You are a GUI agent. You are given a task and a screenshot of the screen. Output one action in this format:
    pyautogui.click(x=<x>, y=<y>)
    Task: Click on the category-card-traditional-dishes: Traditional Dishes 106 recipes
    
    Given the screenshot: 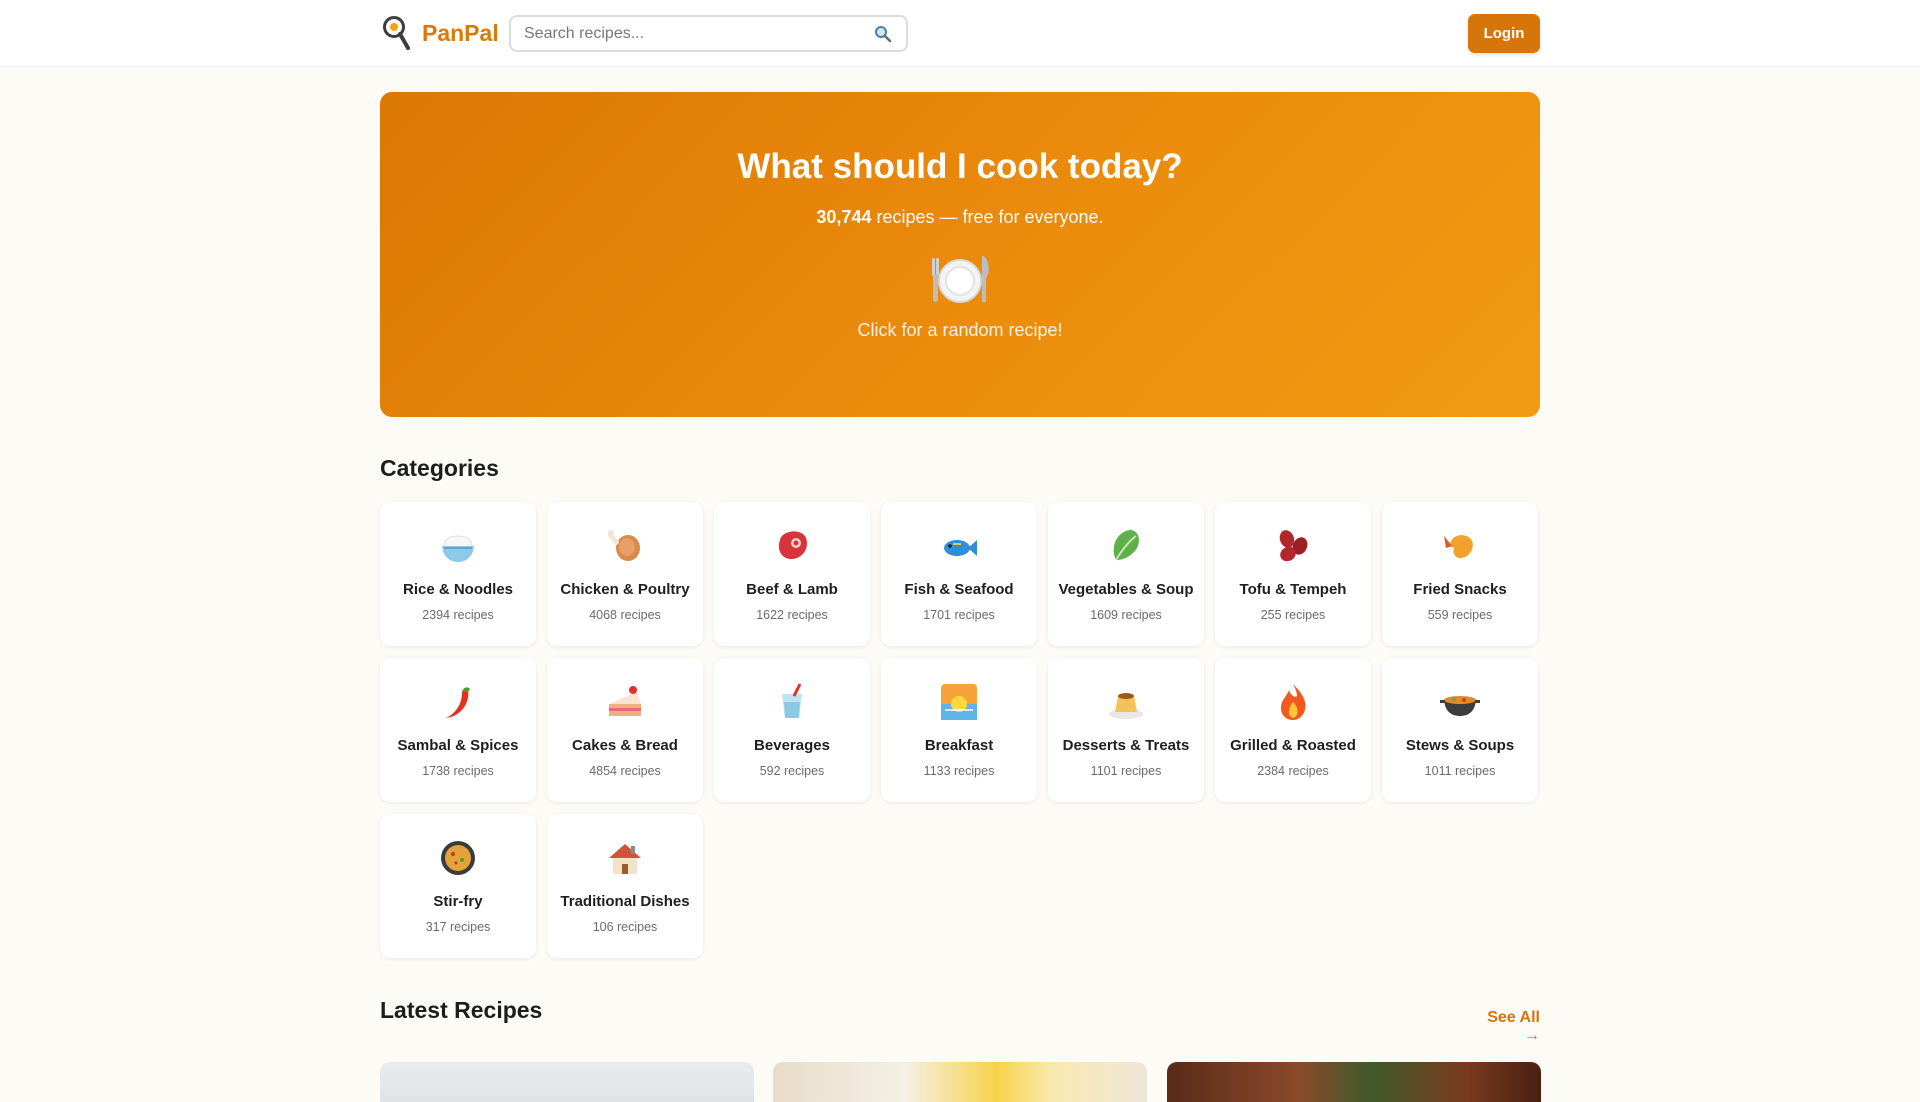 What is the action you would take?
    pyautogui.click(x=625, y=886)
    